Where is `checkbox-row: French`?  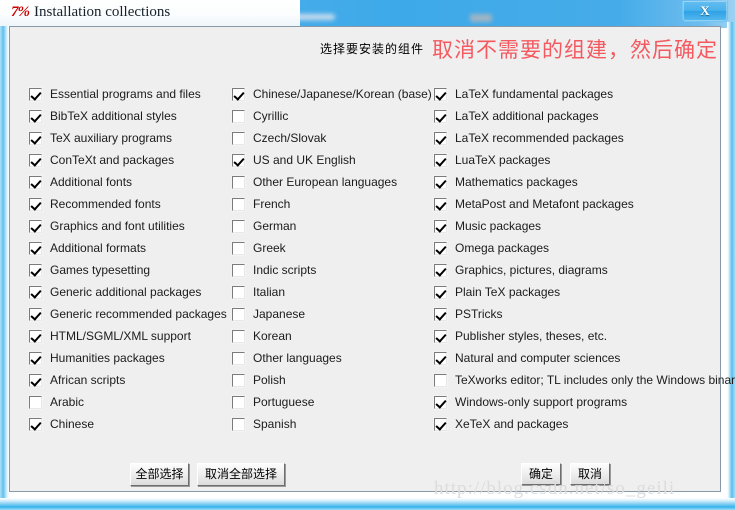 checkbox-row: French is located at coordinates (329, 204).